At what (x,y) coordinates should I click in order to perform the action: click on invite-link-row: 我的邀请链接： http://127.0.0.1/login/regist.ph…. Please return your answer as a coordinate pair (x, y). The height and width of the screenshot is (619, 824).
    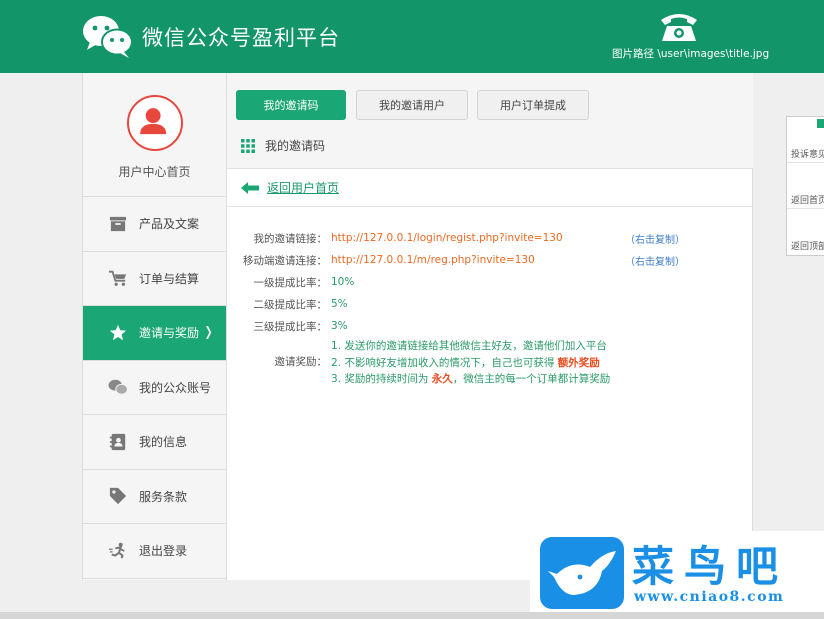
    Looking at the image, I should click on (490, 238).